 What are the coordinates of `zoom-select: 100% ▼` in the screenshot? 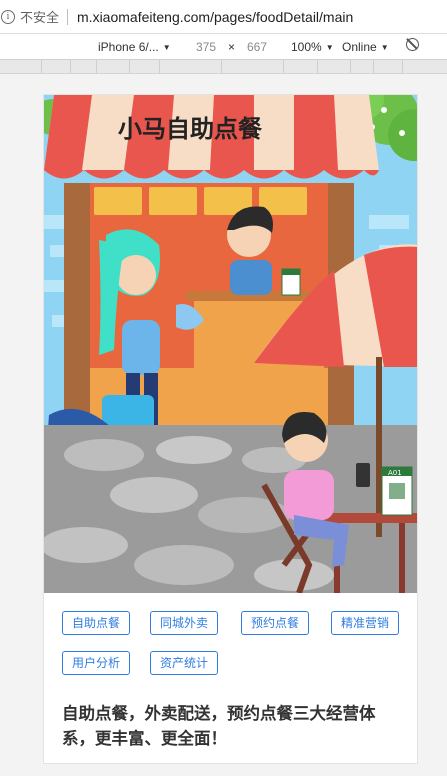 It's located at (312, 47).